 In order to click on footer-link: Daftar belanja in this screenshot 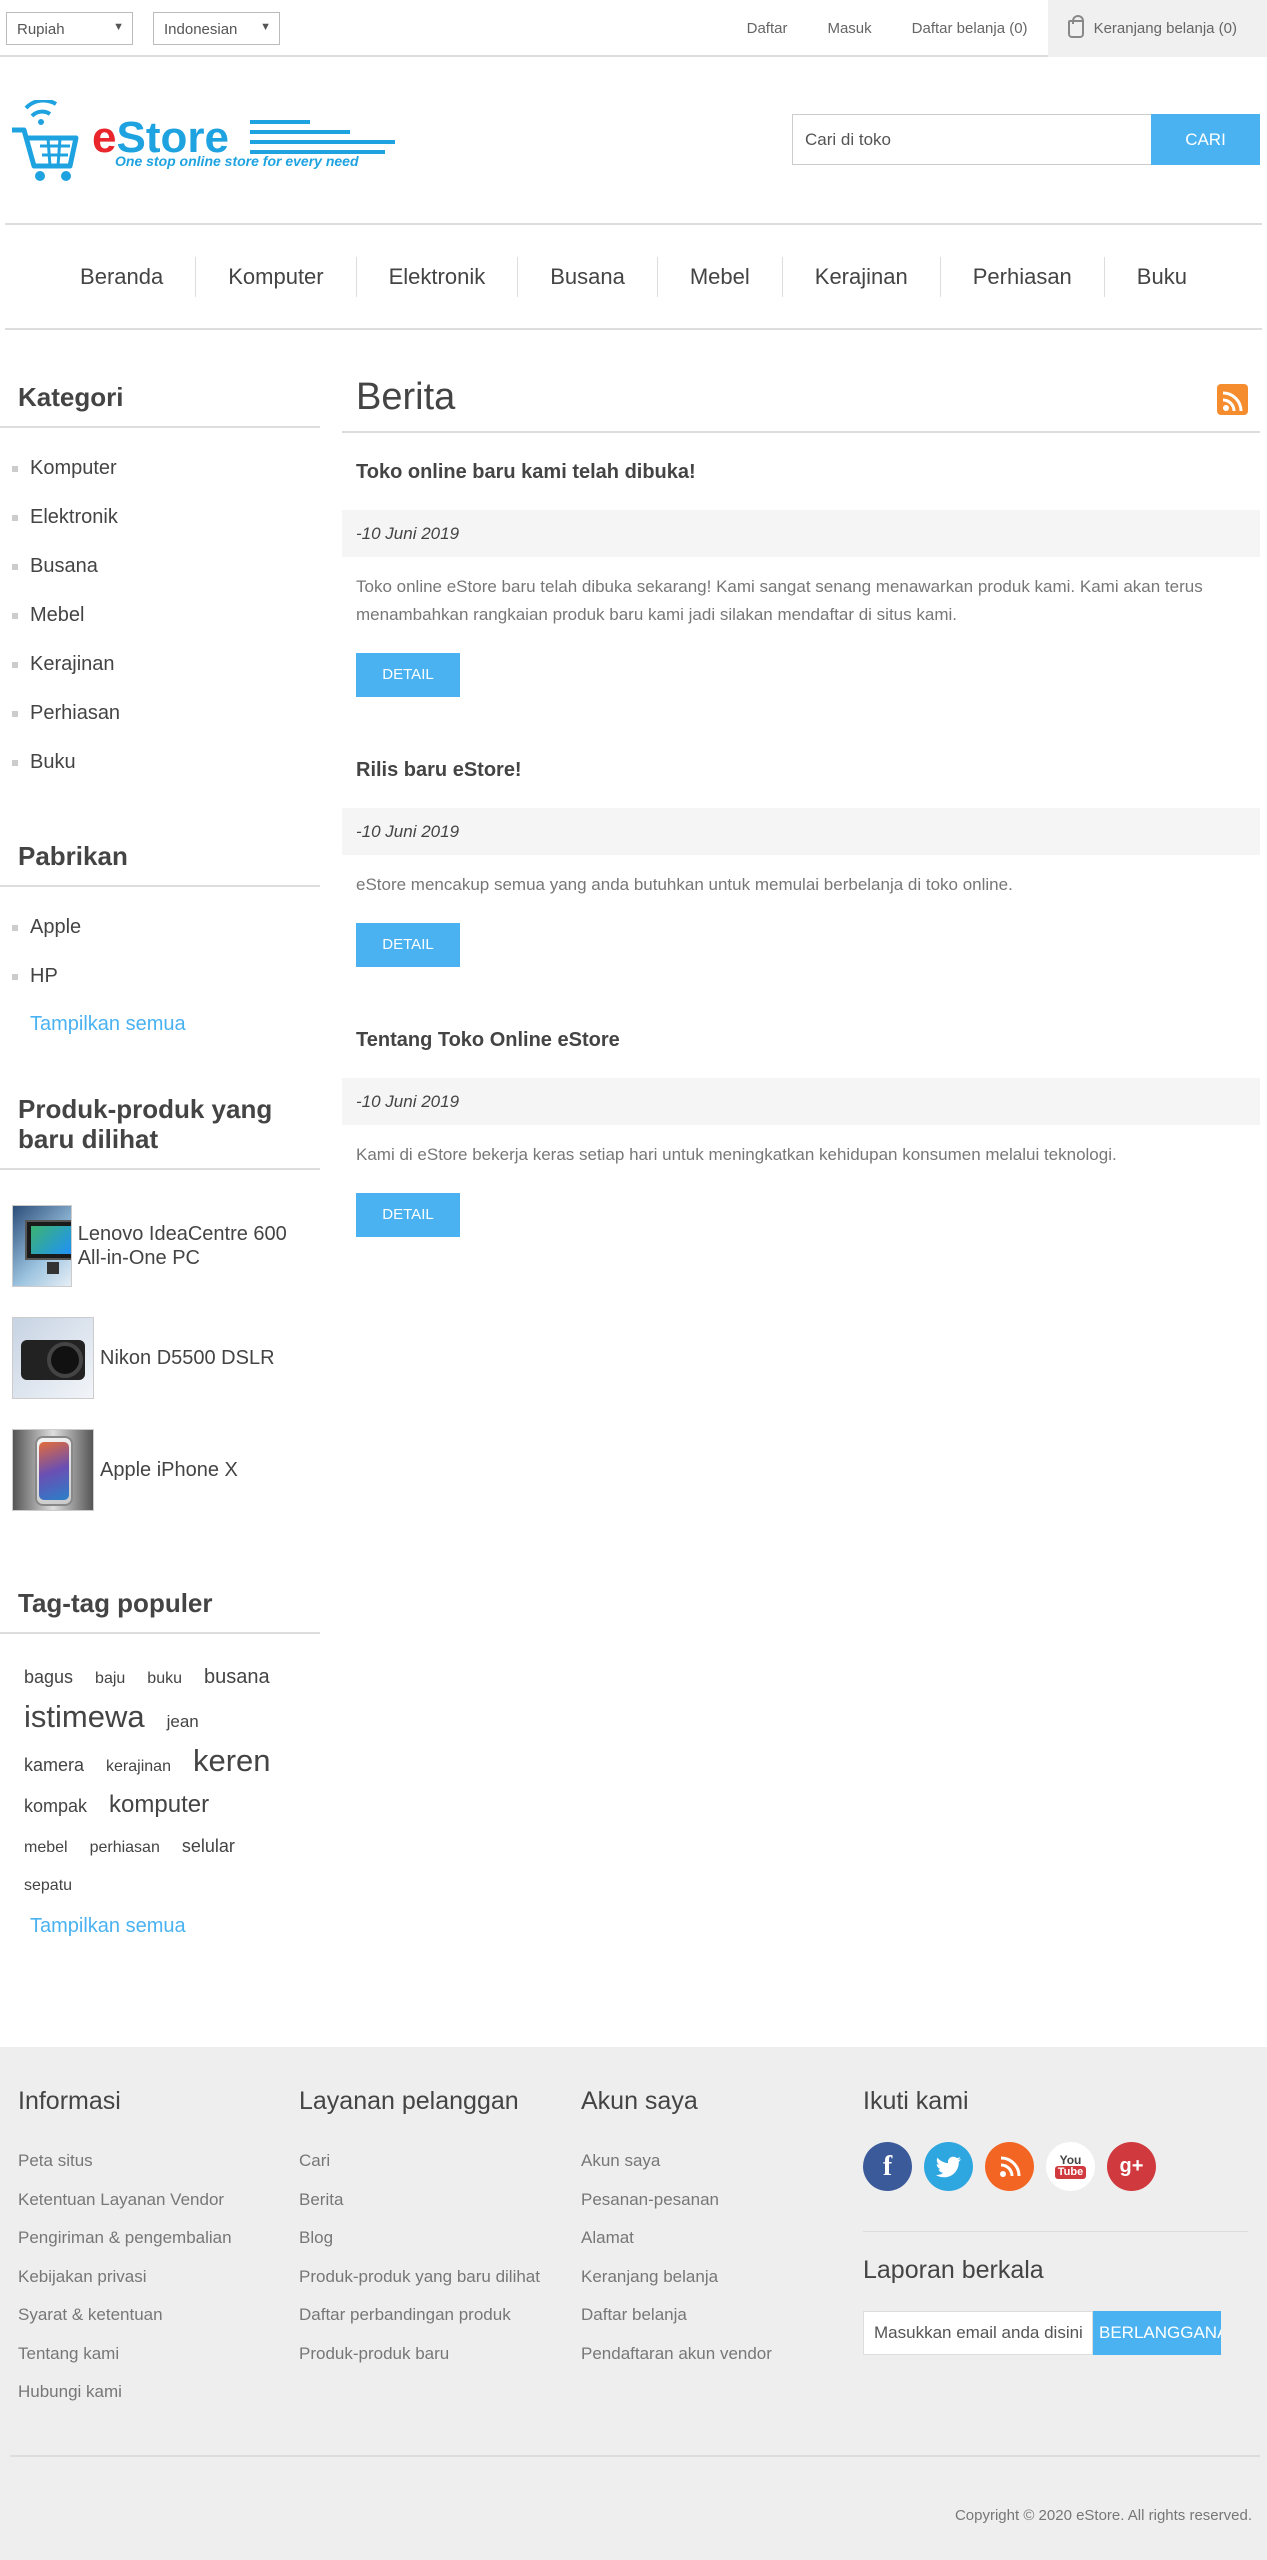, I will do `click(676, 2315)`.